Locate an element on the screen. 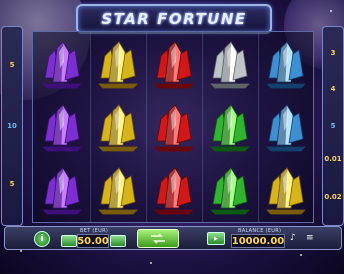 This screenshot has width=344, height=274. spin-arrows-icon is located at coordinates (158, 238).